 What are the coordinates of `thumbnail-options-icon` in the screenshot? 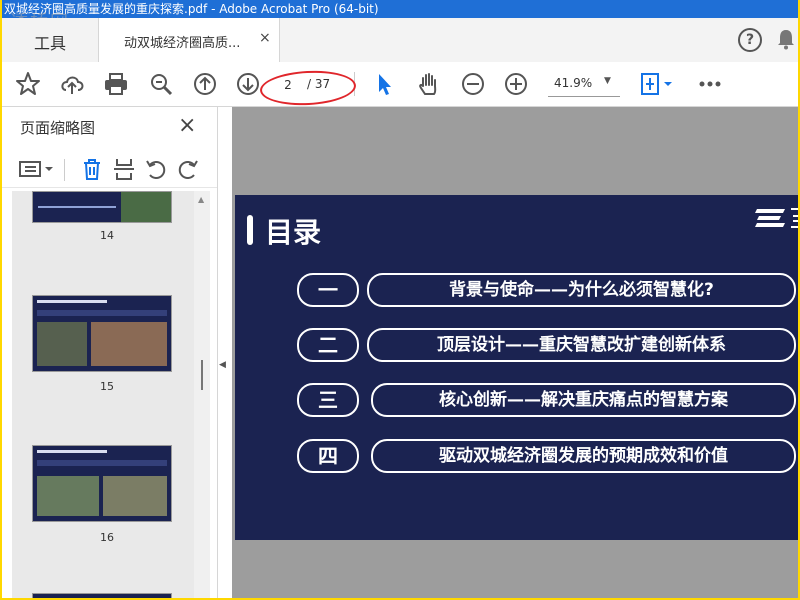 It's located at (37, 169).